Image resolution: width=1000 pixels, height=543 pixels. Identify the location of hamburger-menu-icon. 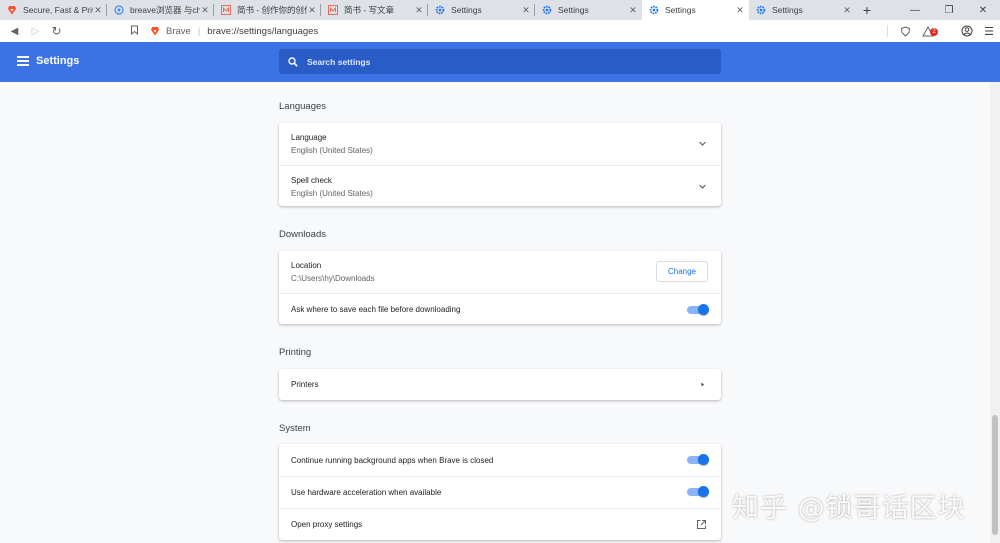
(23, 61).